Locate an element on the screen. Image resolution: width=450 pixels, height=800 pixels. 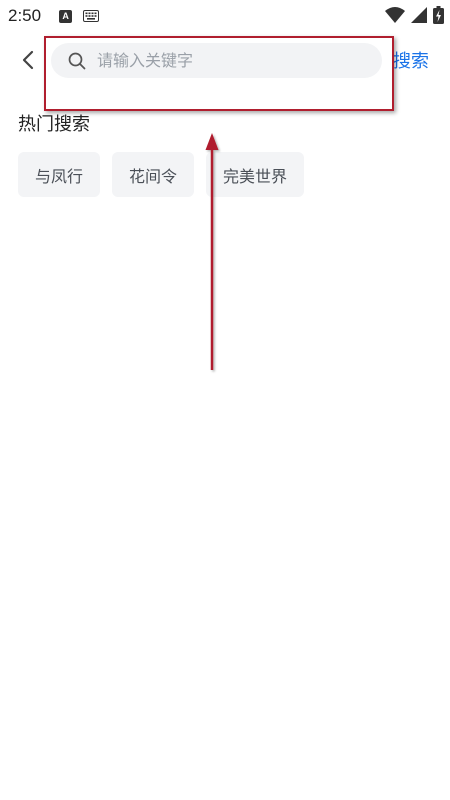
status-bar: 2:50 A is located at coordinates (225, 16).